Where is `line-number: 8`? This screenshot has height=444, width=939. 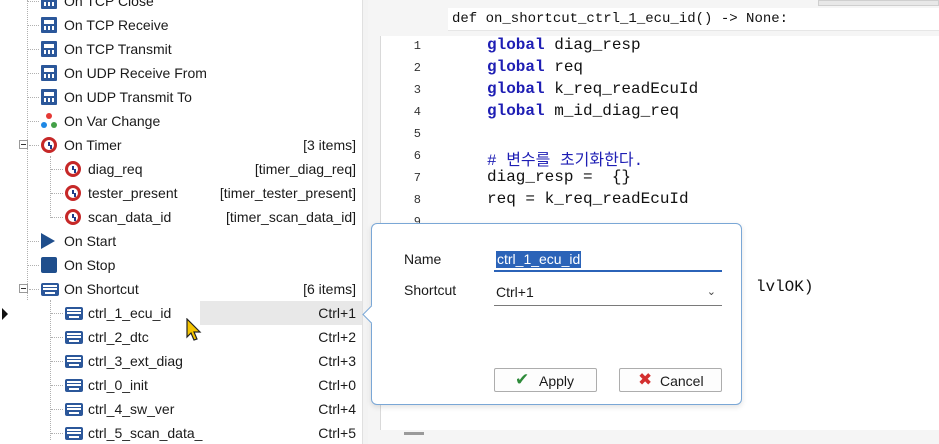 line-number: 8 is located at coordinates (417, 200).